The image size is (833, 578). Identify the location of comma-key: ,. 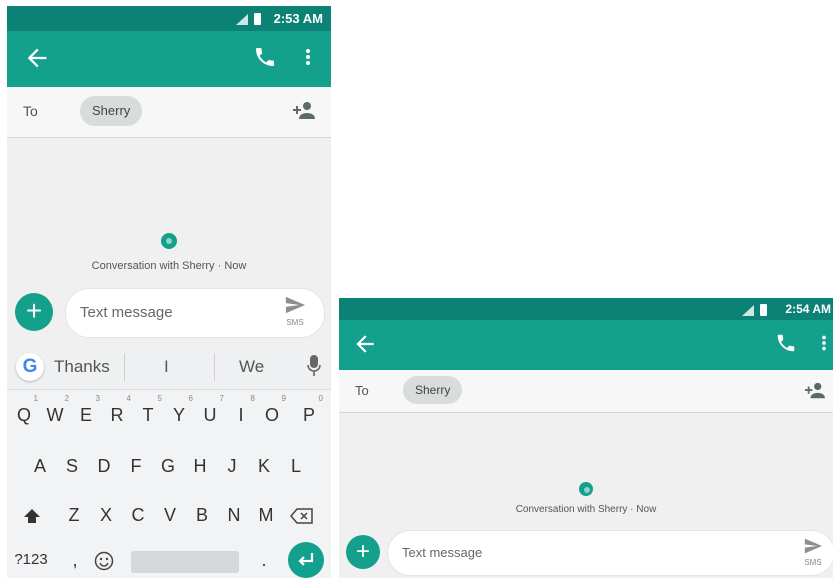
(75, 560).